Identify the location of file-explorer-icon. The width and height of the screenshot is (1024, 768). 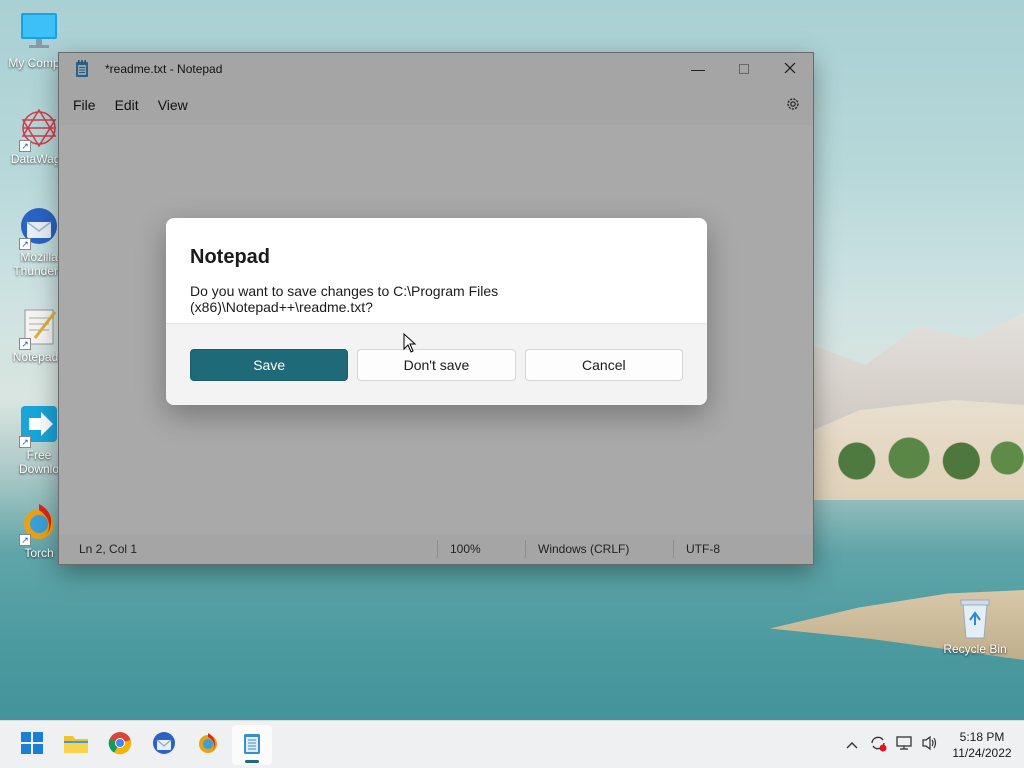
(76, 745).